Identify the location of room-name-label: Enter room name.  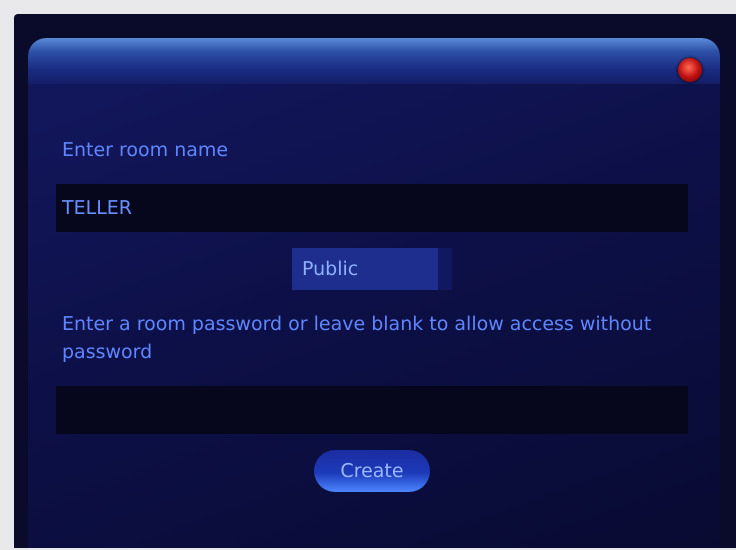
(145, 150).